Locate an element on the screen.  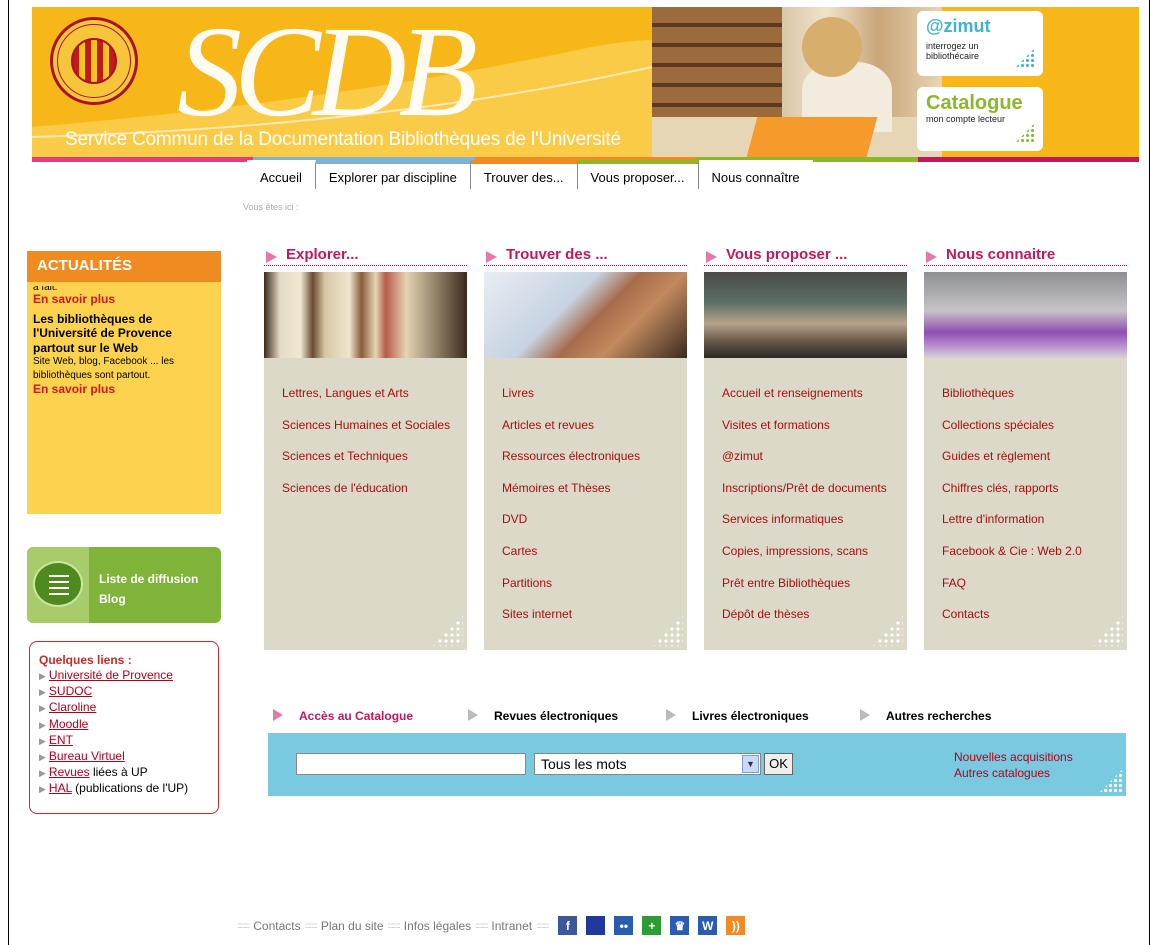
diffusion-blog-banner: Liste de diffusion Blog is located at coordinates (124, 585).